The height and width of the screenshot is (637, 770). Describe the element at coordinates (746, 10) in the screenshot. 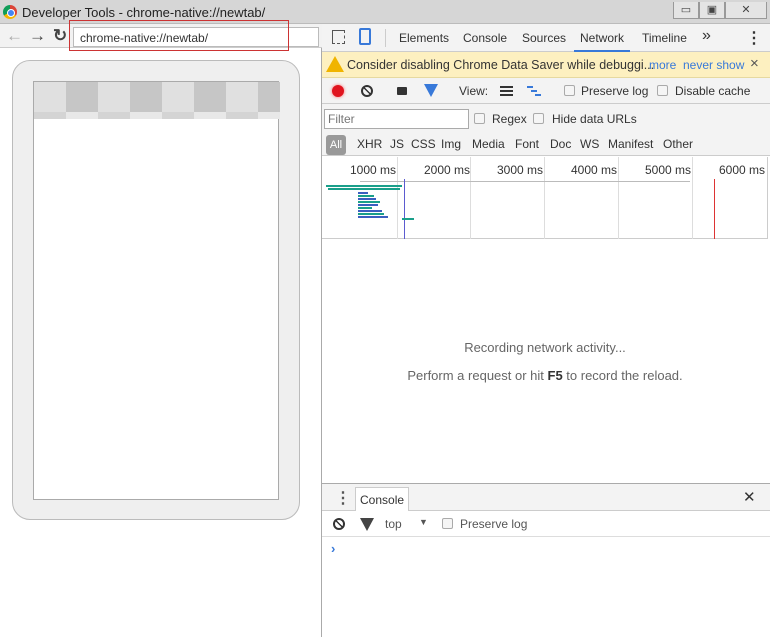

I see `close-window-button: ✕` at that location.